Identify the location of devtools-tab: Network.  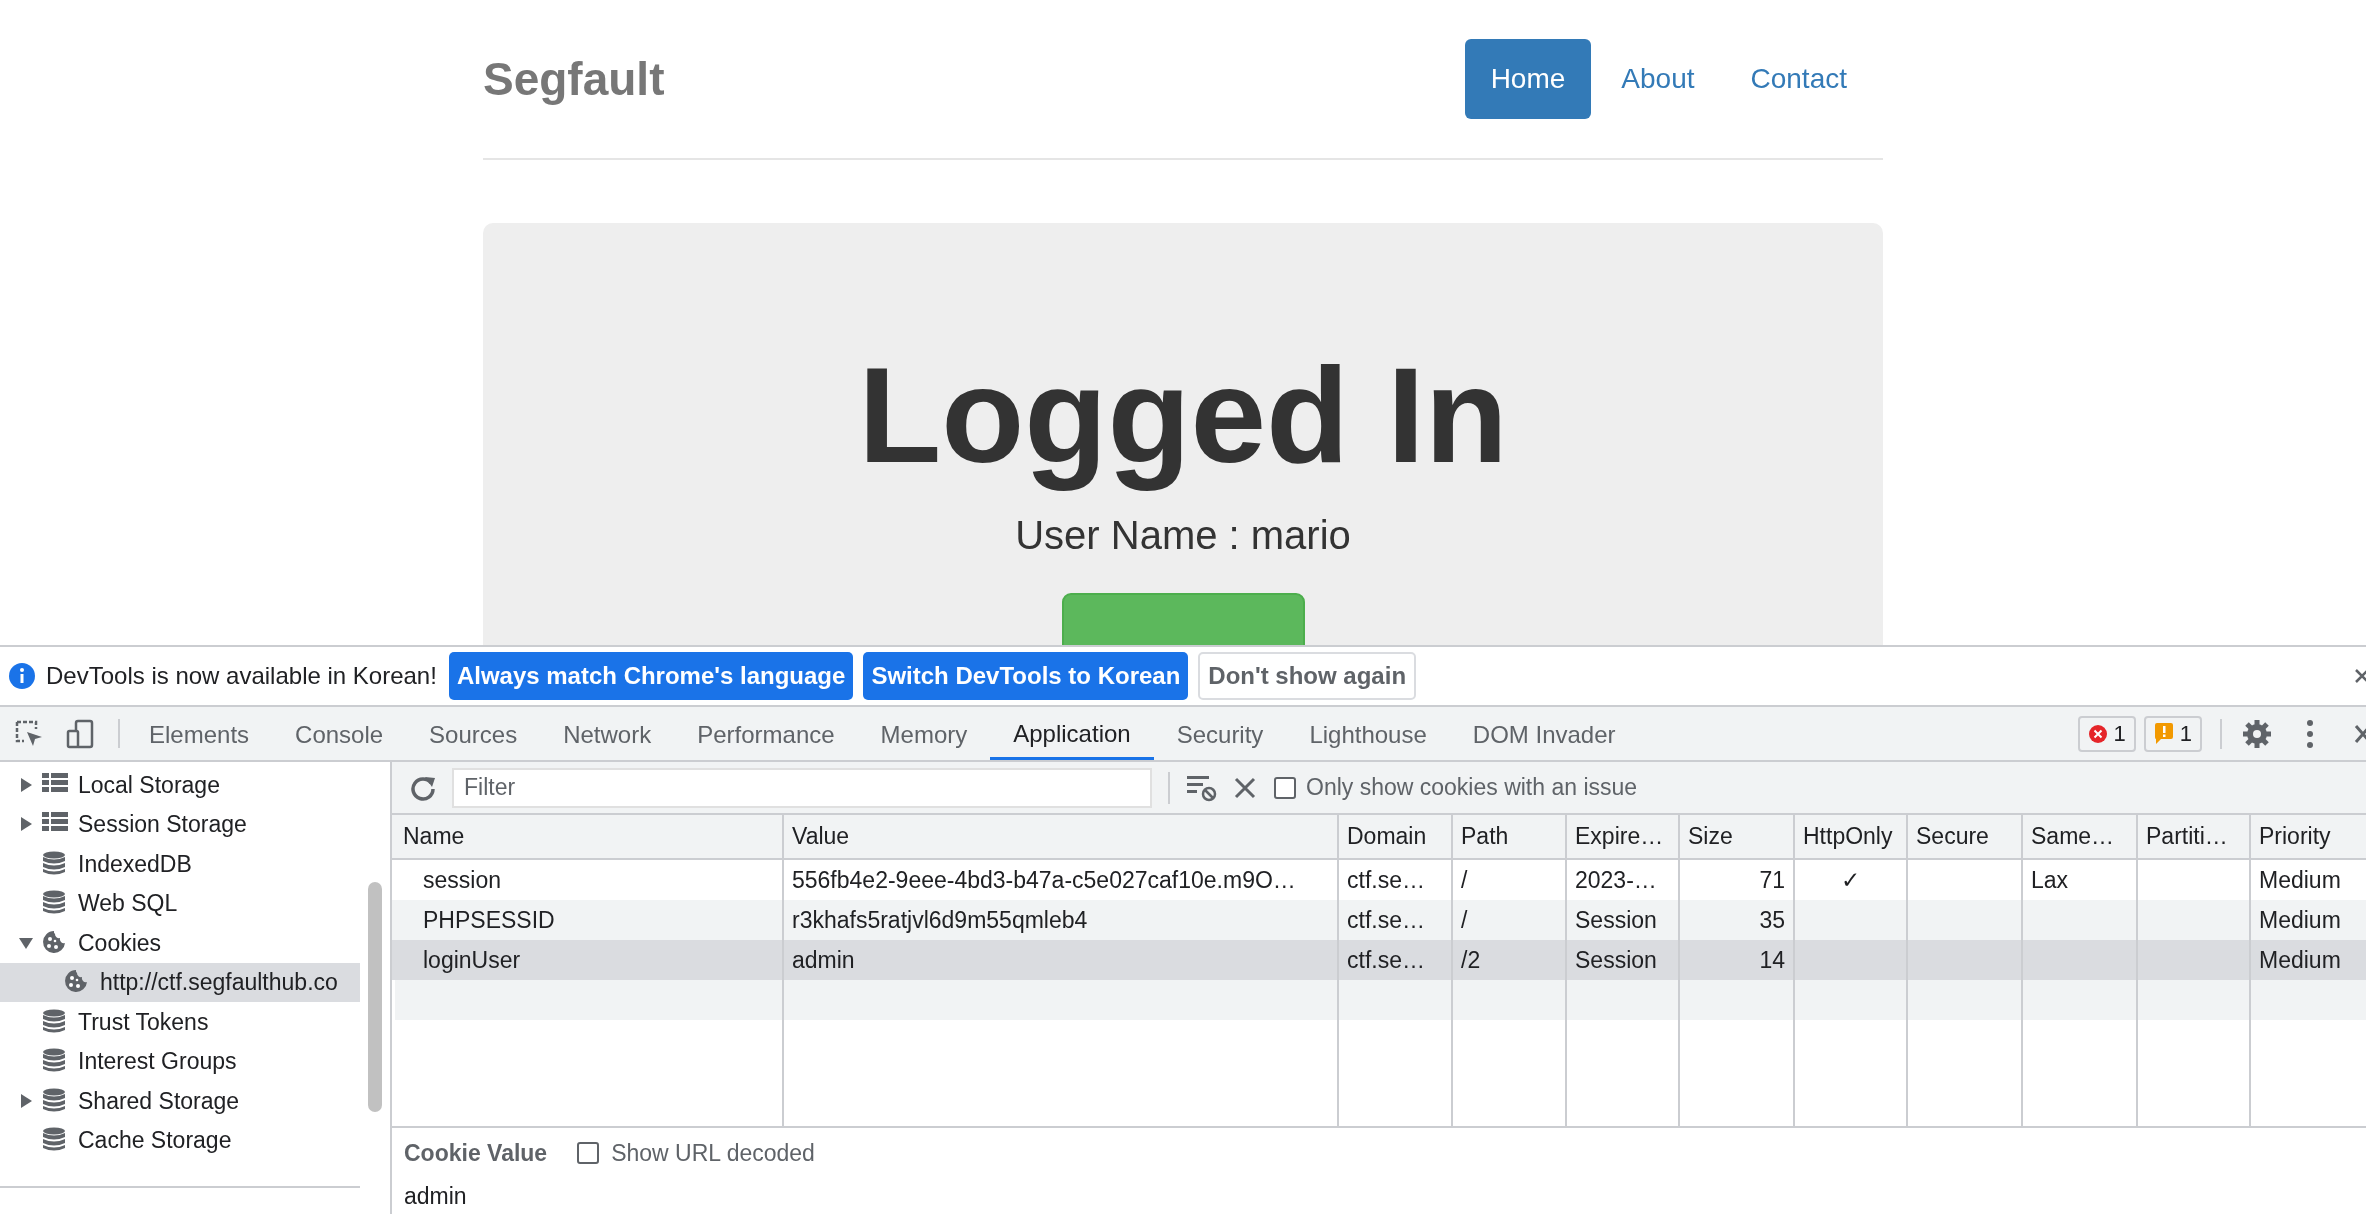
(607, 733).